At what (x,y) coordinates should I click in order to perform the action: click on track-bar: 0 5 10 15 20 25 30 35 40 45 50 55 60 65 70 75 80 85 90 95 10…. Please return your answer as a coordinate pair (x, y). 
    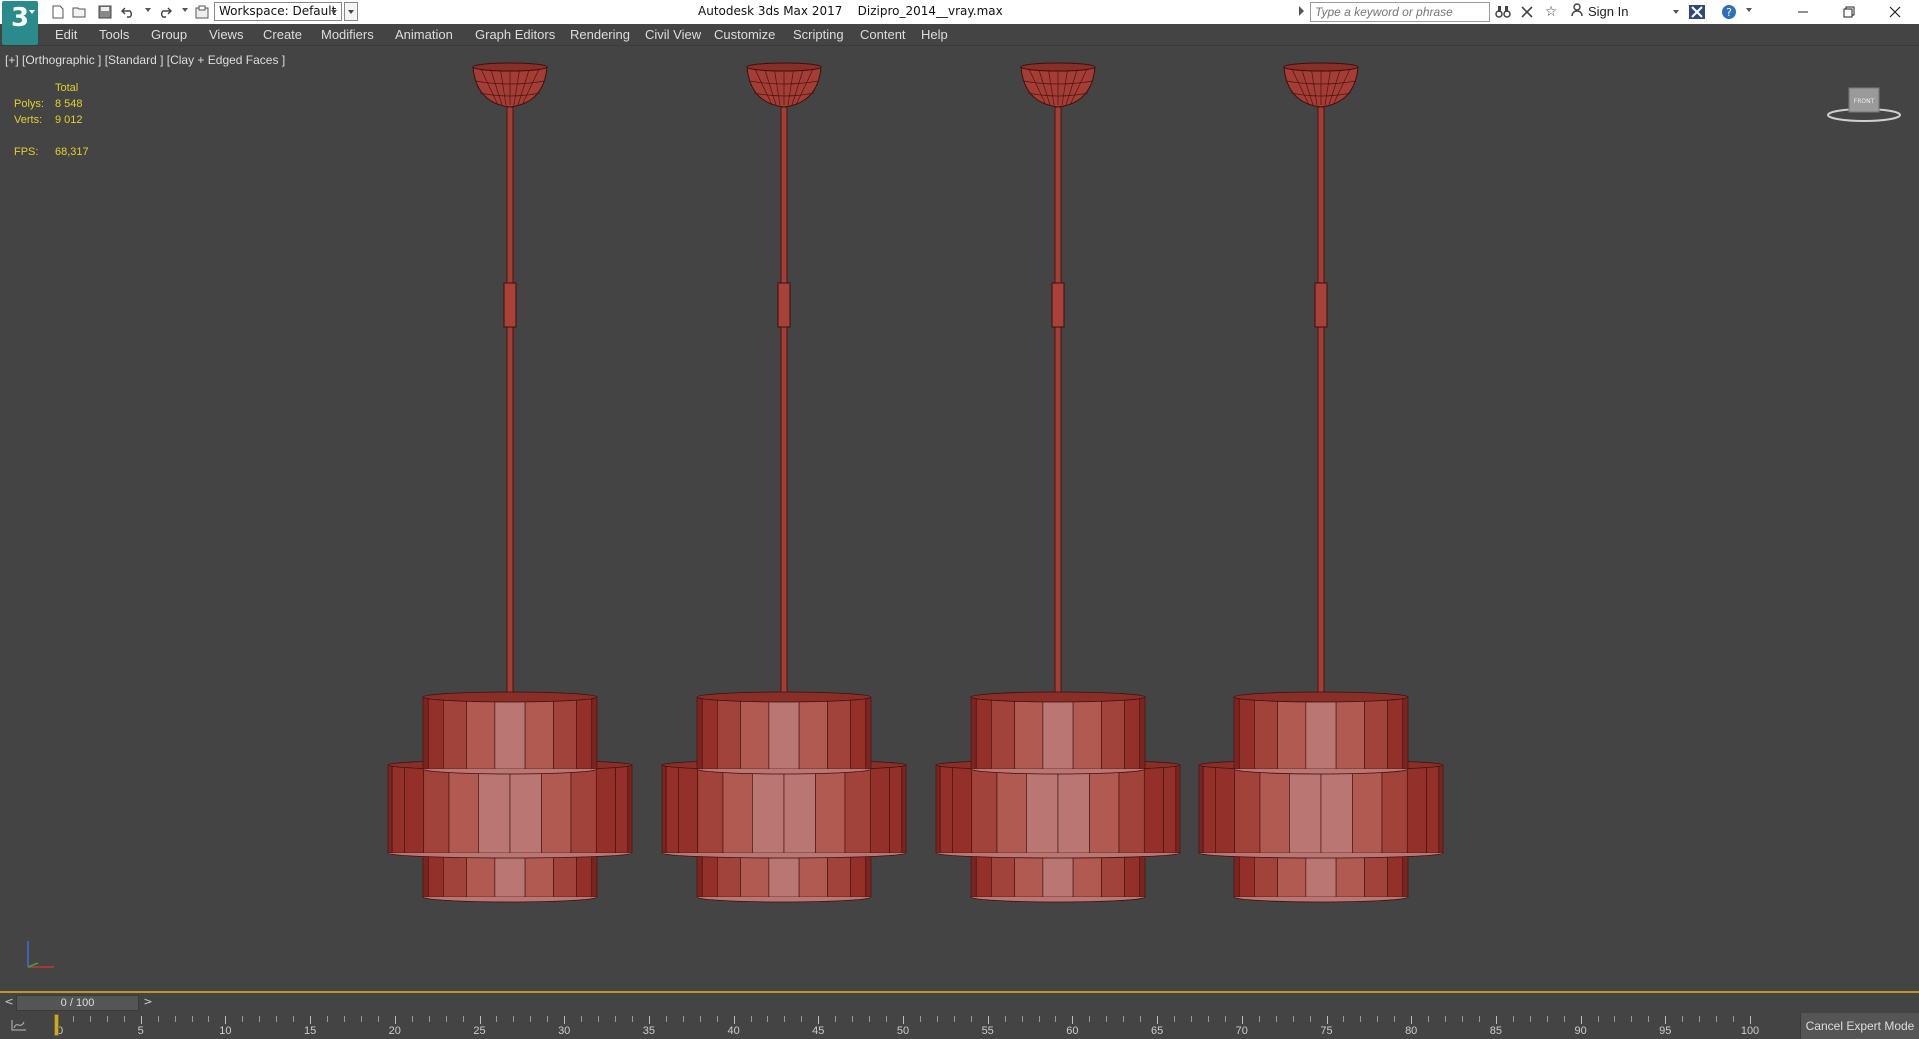
    Looking at the image, I should click on (900, 1026).